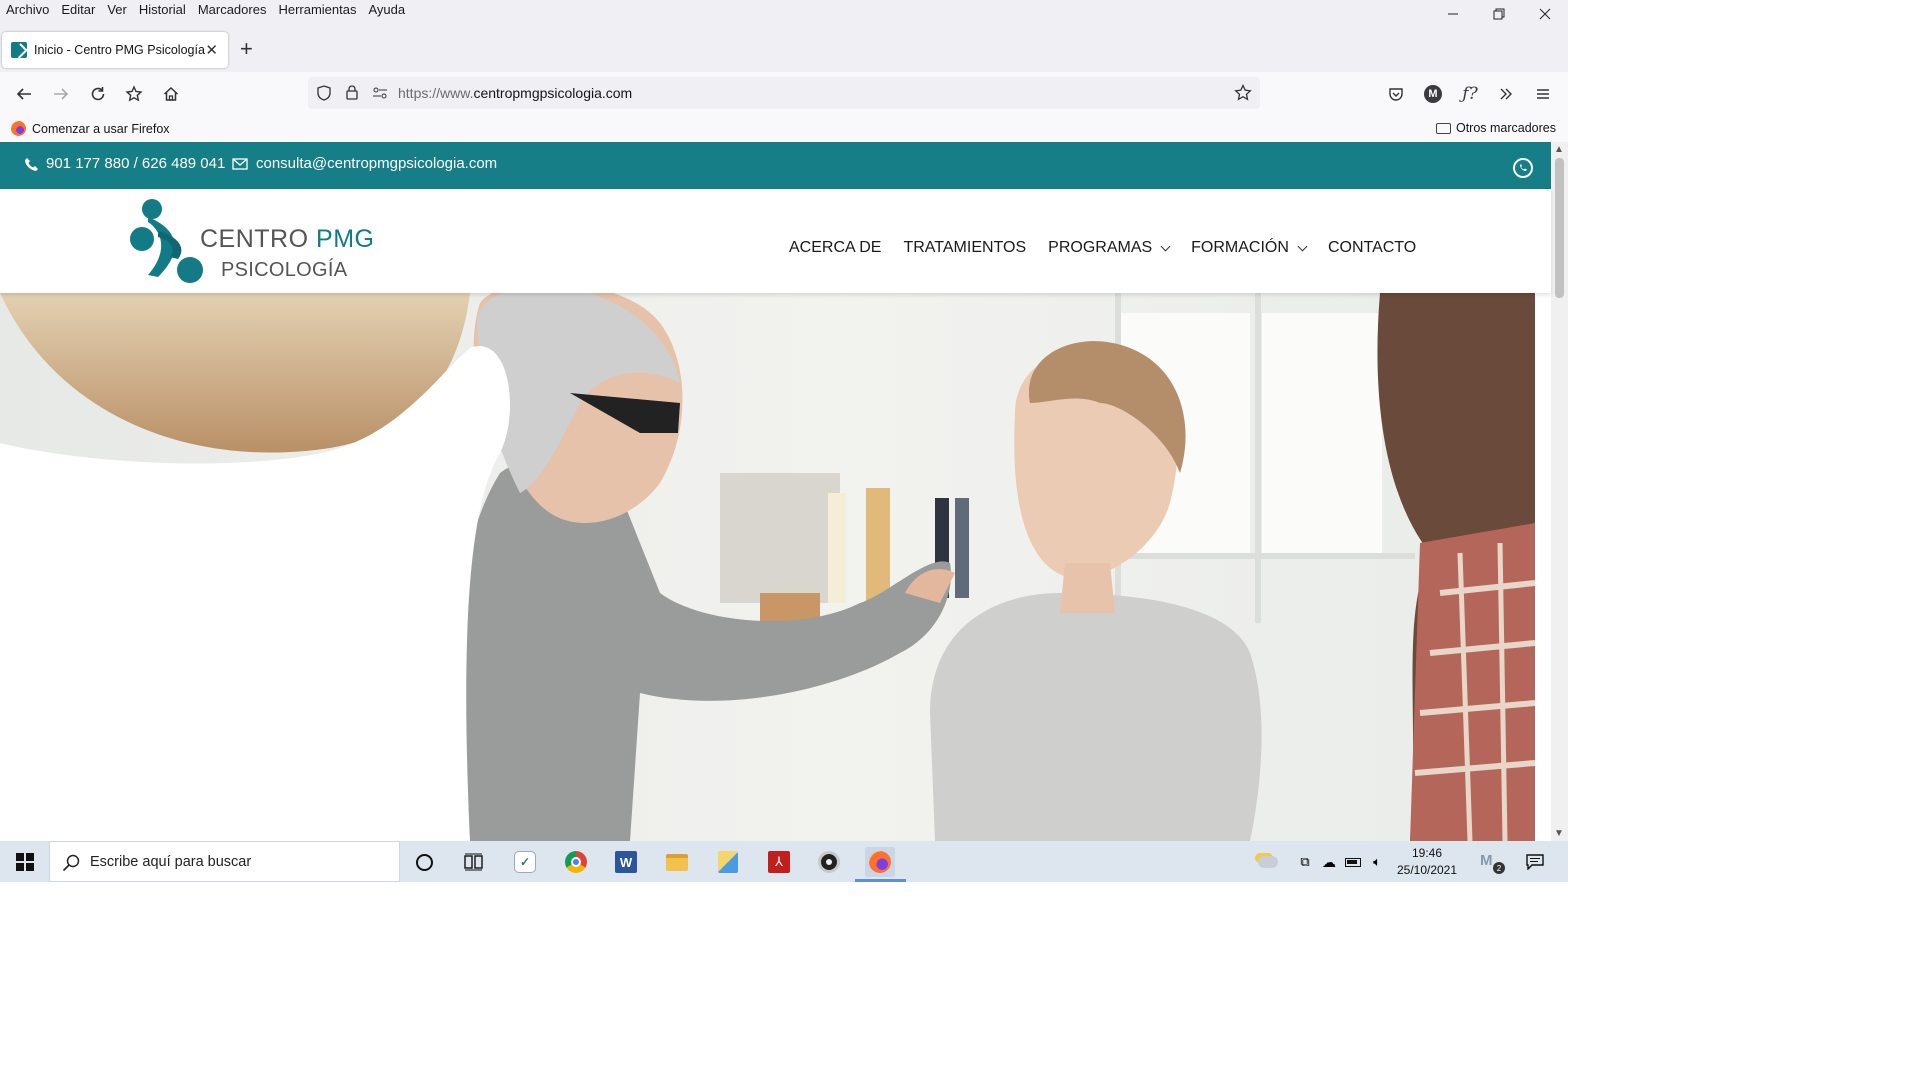  What do you see at coordinates (168, 242) in the screenshot?
I see `pmg-logo-icon` at bounding box center [168, 242].